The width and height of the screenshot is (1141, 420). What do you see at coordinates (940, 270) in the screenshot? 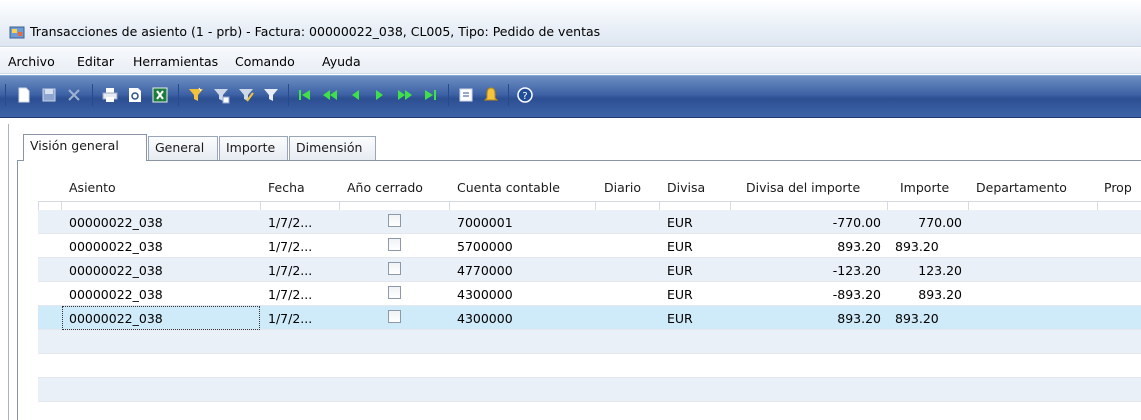
I see `cell-importe: 123.20` at bounding box center [940, 270].